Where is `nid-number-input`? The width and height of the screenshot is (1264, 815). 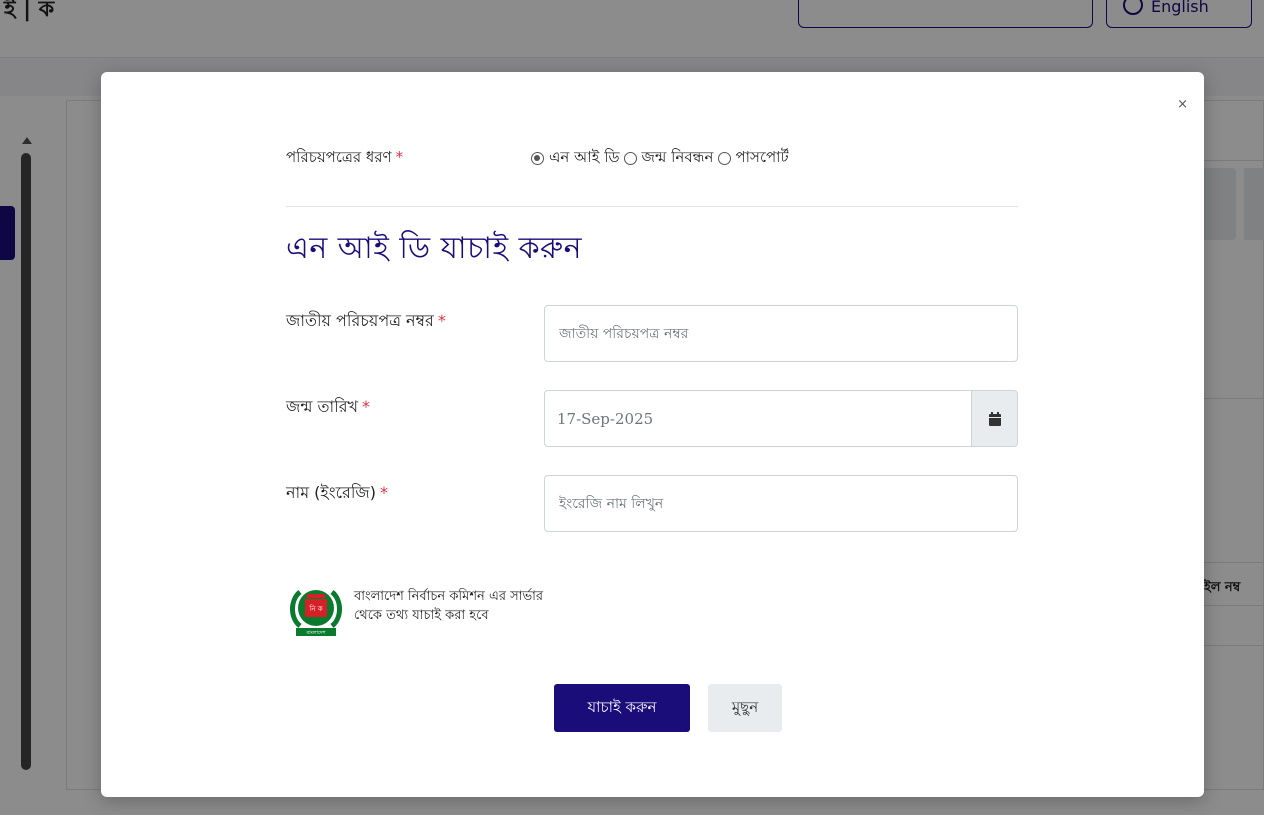
nid-number-input is located at coordinates (781, 333).